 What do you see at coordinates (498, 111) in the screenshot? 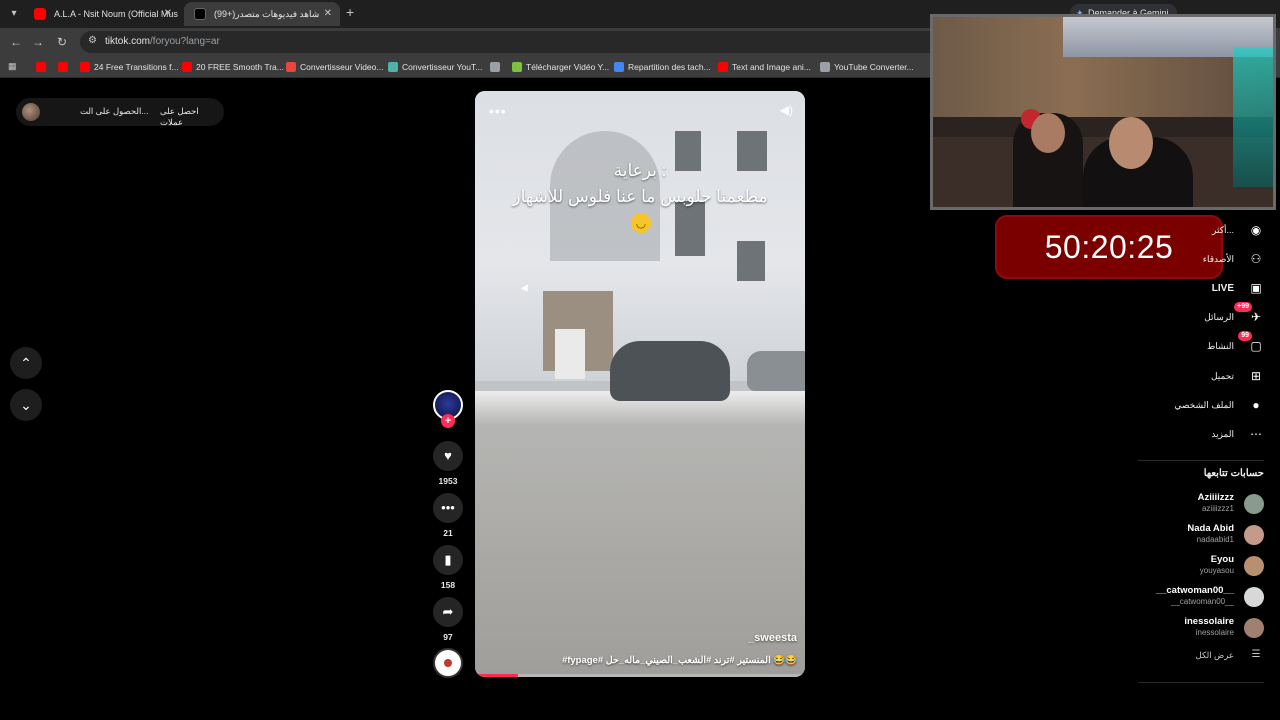
I see `more-options-icon: •••` at bounding box center [498, 111].